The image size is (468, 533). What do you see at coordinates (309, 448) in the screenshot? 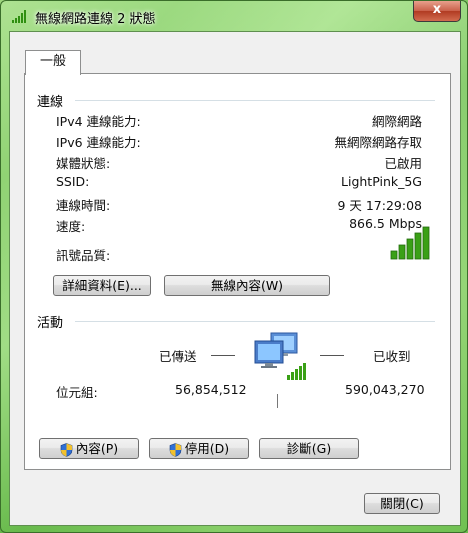
I see `diagnose-button: 診斷(G)` at bounding box center [309, 448].